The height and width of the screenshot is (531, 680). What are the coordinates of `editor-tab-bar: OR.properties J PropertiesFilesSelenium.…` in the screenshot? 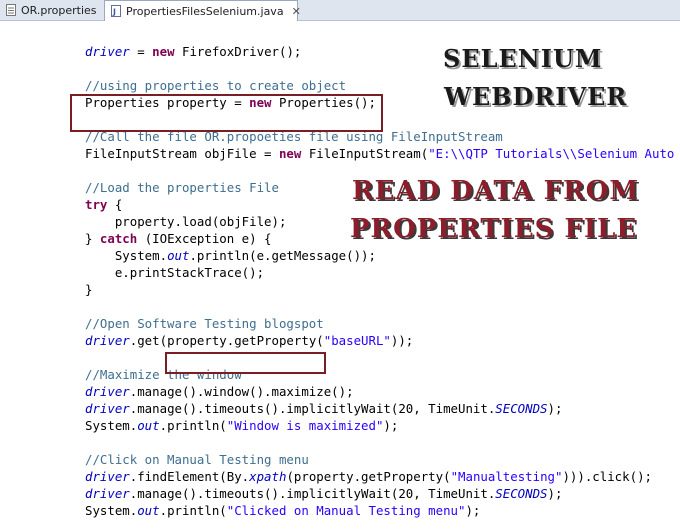 It's located at (340, 10).